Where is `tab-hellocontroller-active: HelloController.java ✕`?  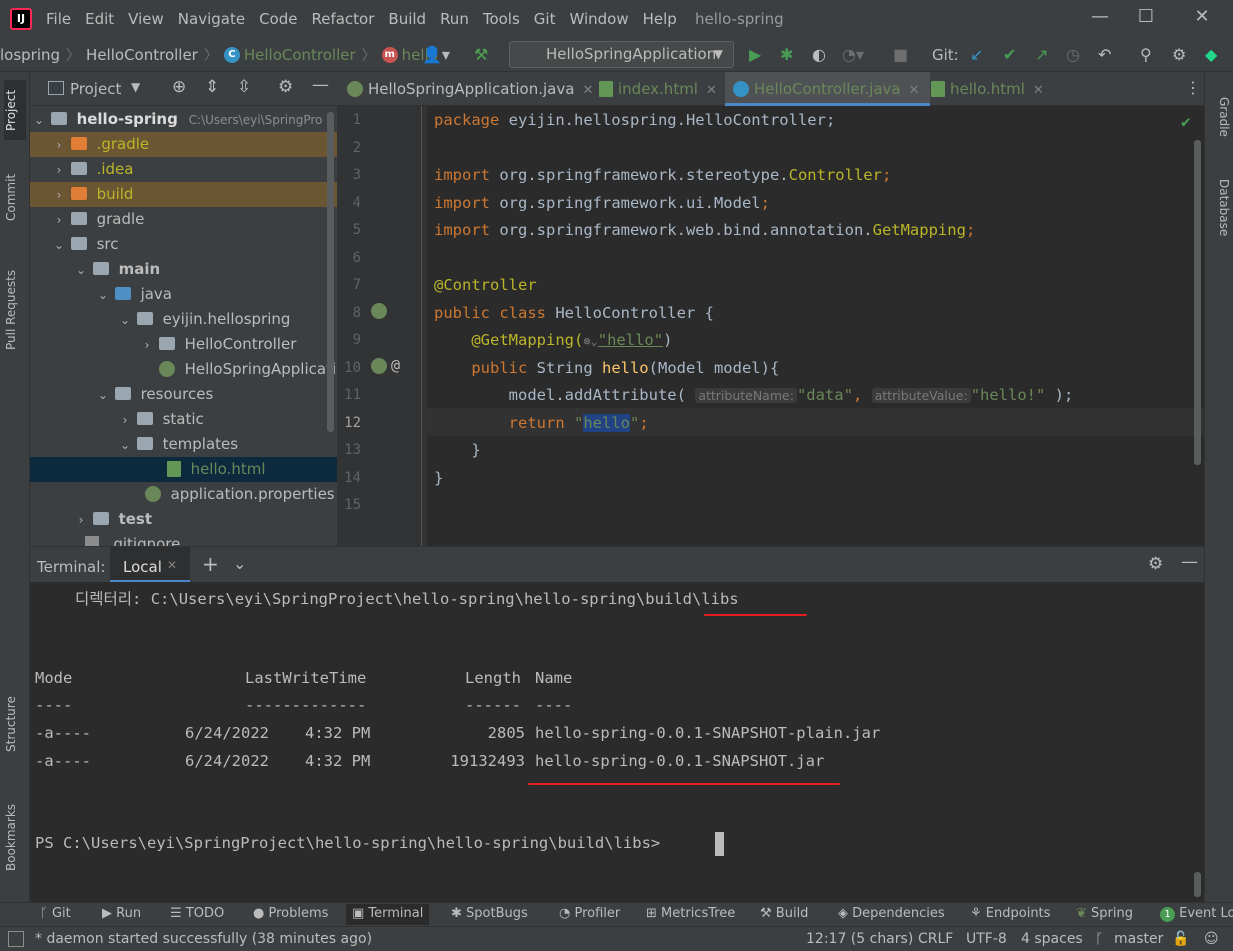 tab-hellocontroller-active: HelloController.java ✕ is located at coordinates (827, 89).